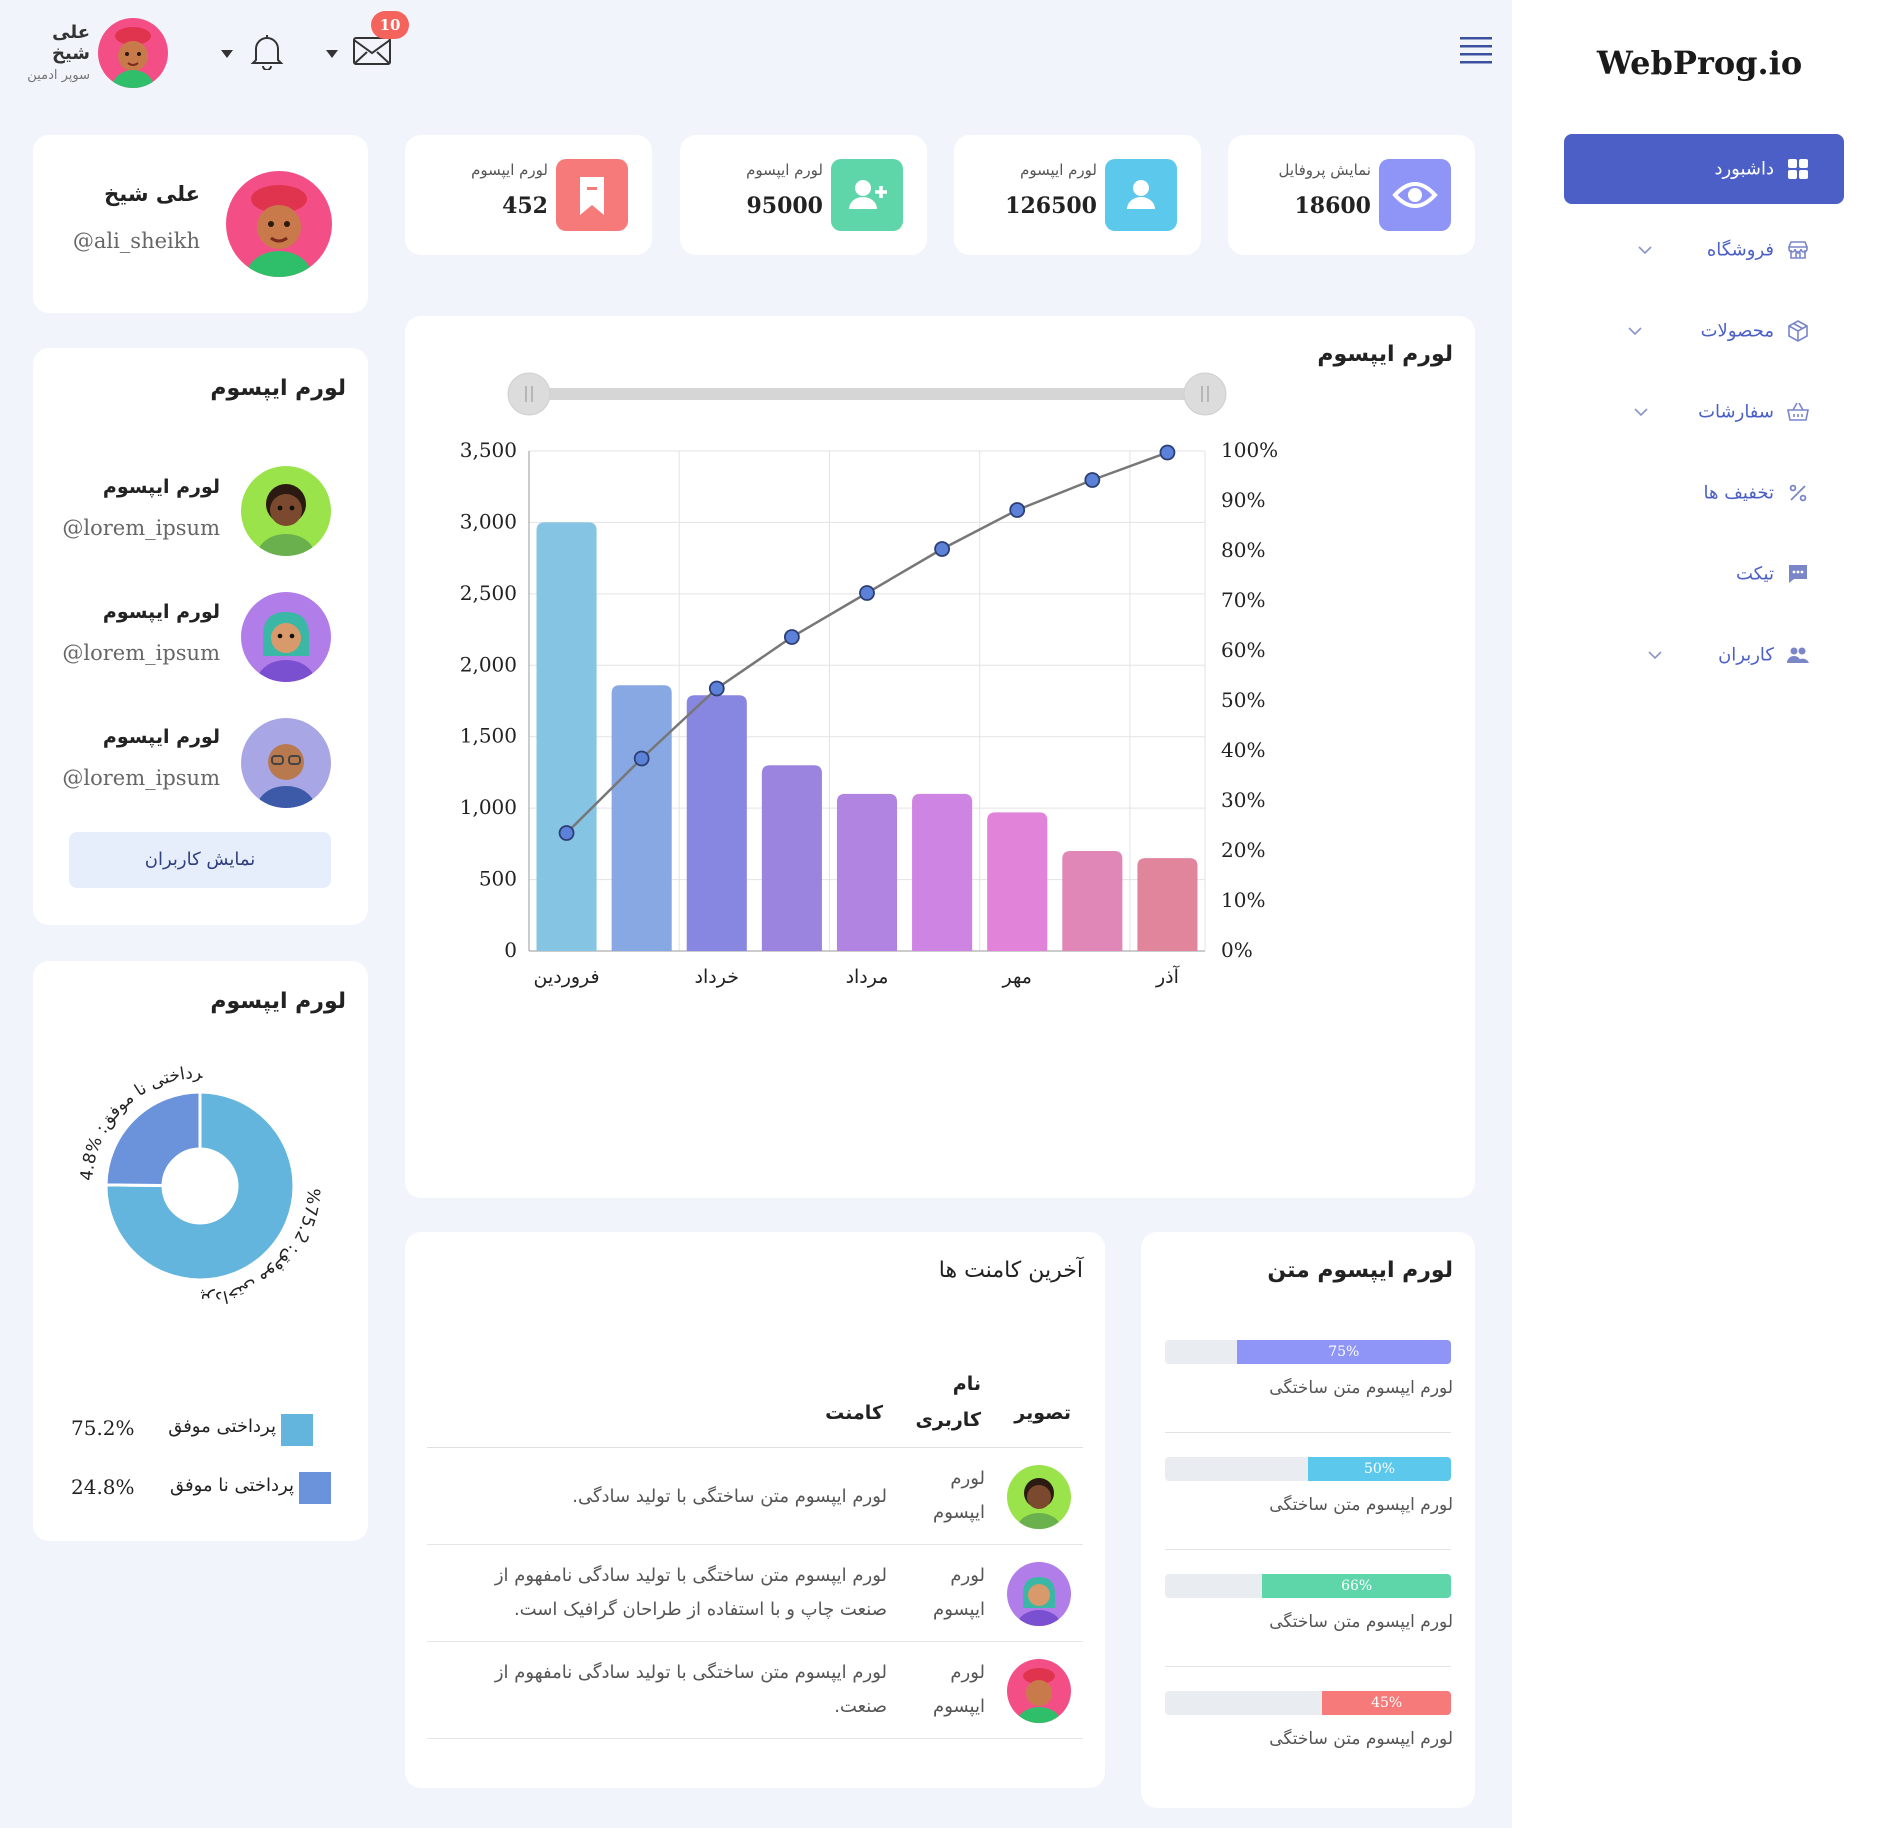 Image resolution: width=1887 pixels, height=1828 pixels. What do you see at coordinates (1476, 50) in the screenshot?
I see `hamburger-icon` at bounding box center [1476, 50].